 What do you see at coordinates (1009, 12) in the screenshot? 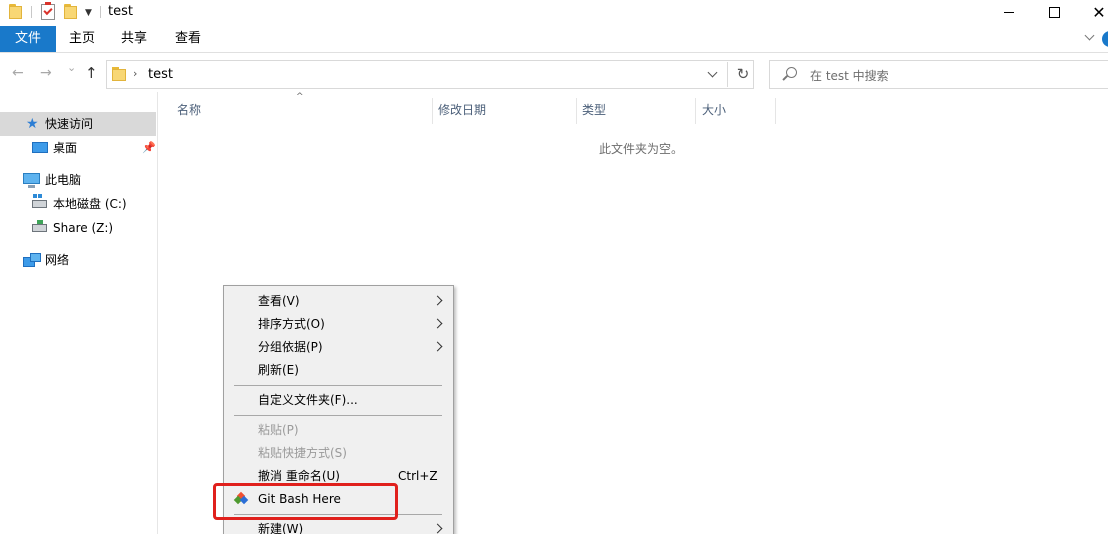
I see `minimize-button` at bounding box center [1009, 12].